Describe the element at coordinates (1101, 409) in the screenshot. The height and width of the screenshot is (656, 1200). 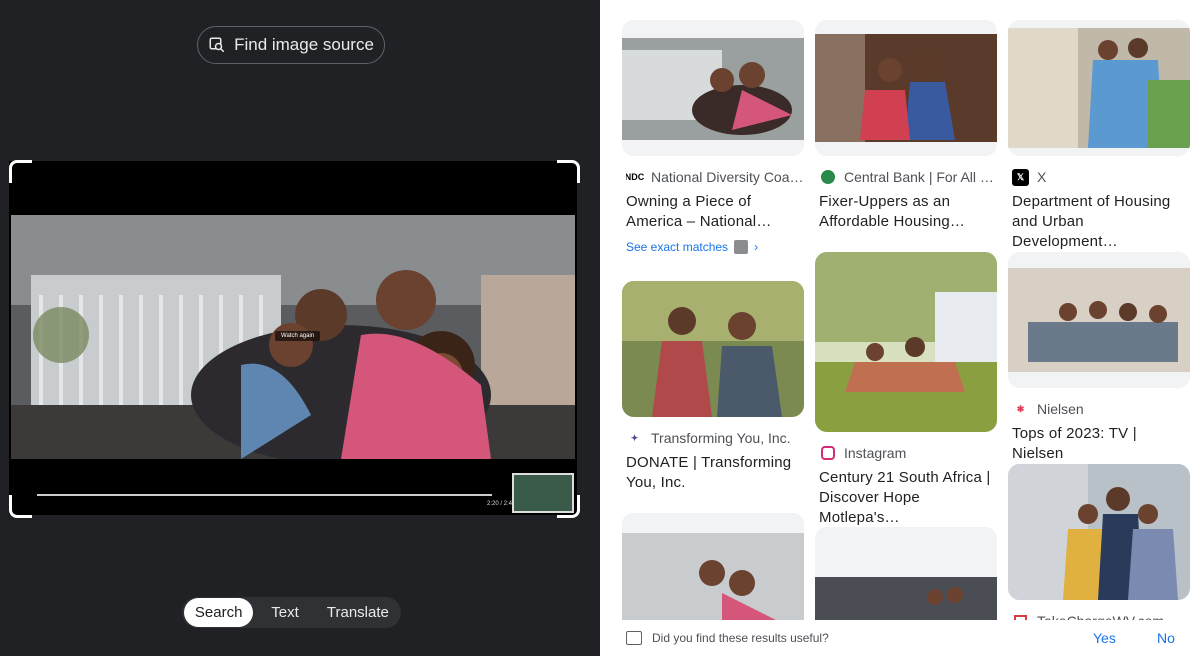
I see `result-source: ✱ Nielsen` at that location.